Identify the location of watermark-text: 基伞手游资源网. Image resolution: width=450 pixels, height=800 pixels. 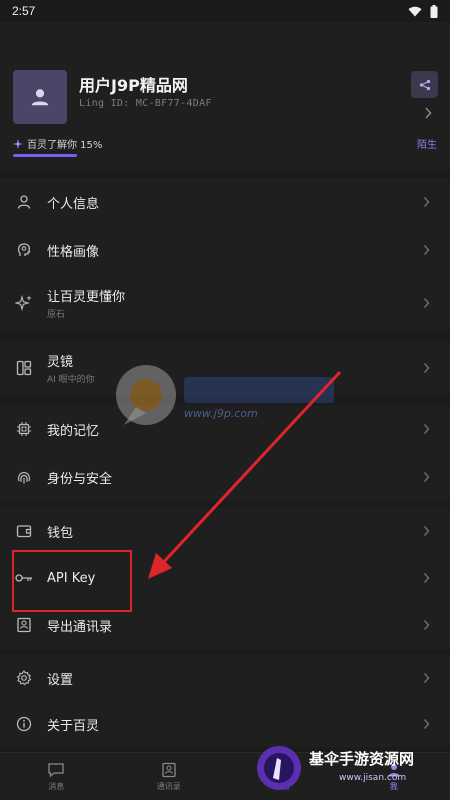
(362, 759).